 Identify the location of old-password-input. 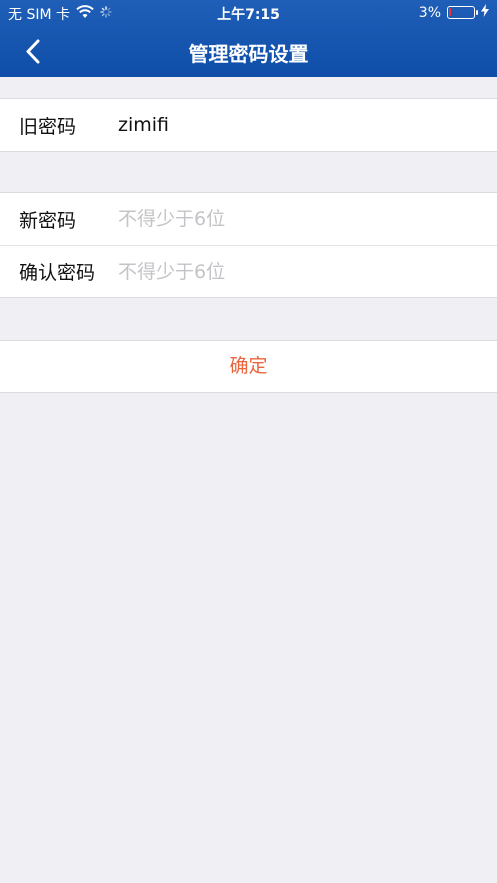
(299, 125).